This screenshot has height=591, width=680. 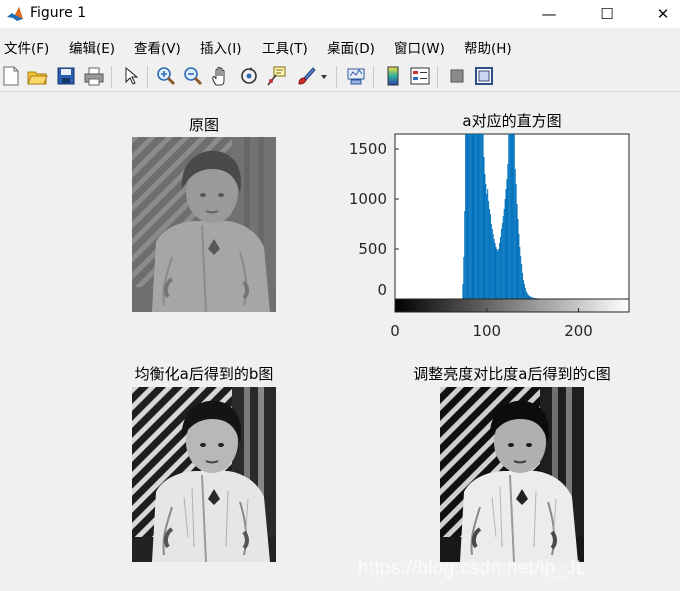 I want to click on menu-tools: 工具(T), so click(x=285, y=47).